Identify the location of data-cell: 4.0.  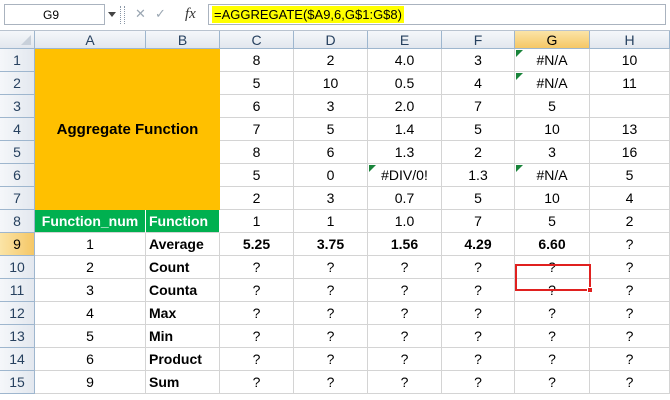
(405, 60).